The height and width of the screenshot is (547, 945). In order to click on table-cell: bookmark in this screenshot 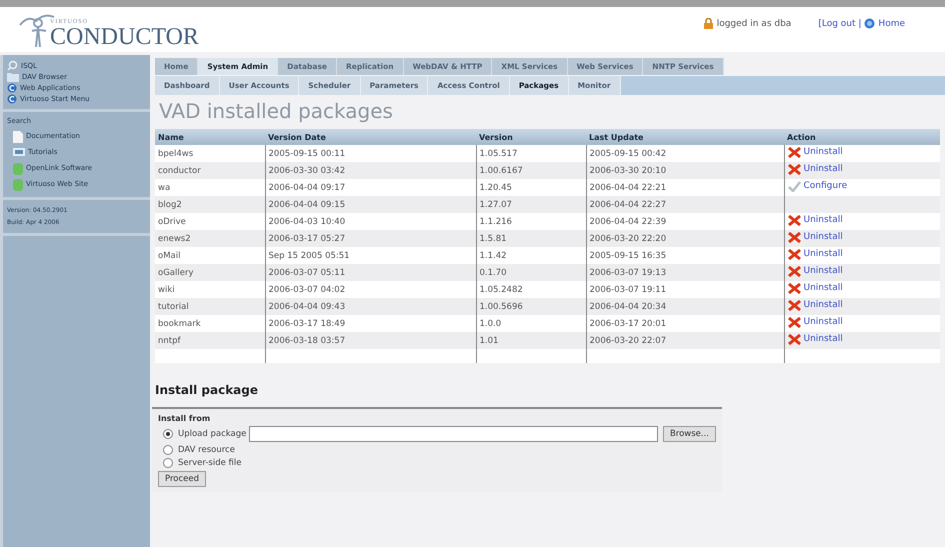, I will do `click(210, 323)`.